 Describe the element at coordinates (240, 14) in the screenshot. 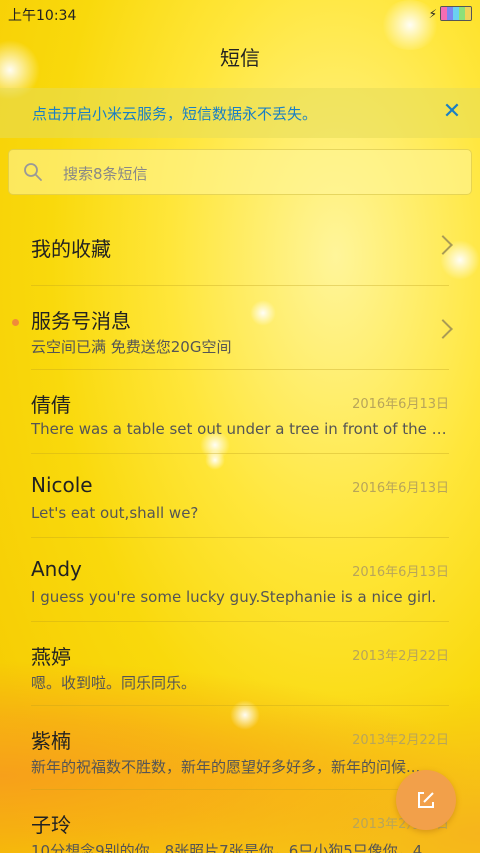

I see `status-bar: 上午10:34 ⚡` at that location.